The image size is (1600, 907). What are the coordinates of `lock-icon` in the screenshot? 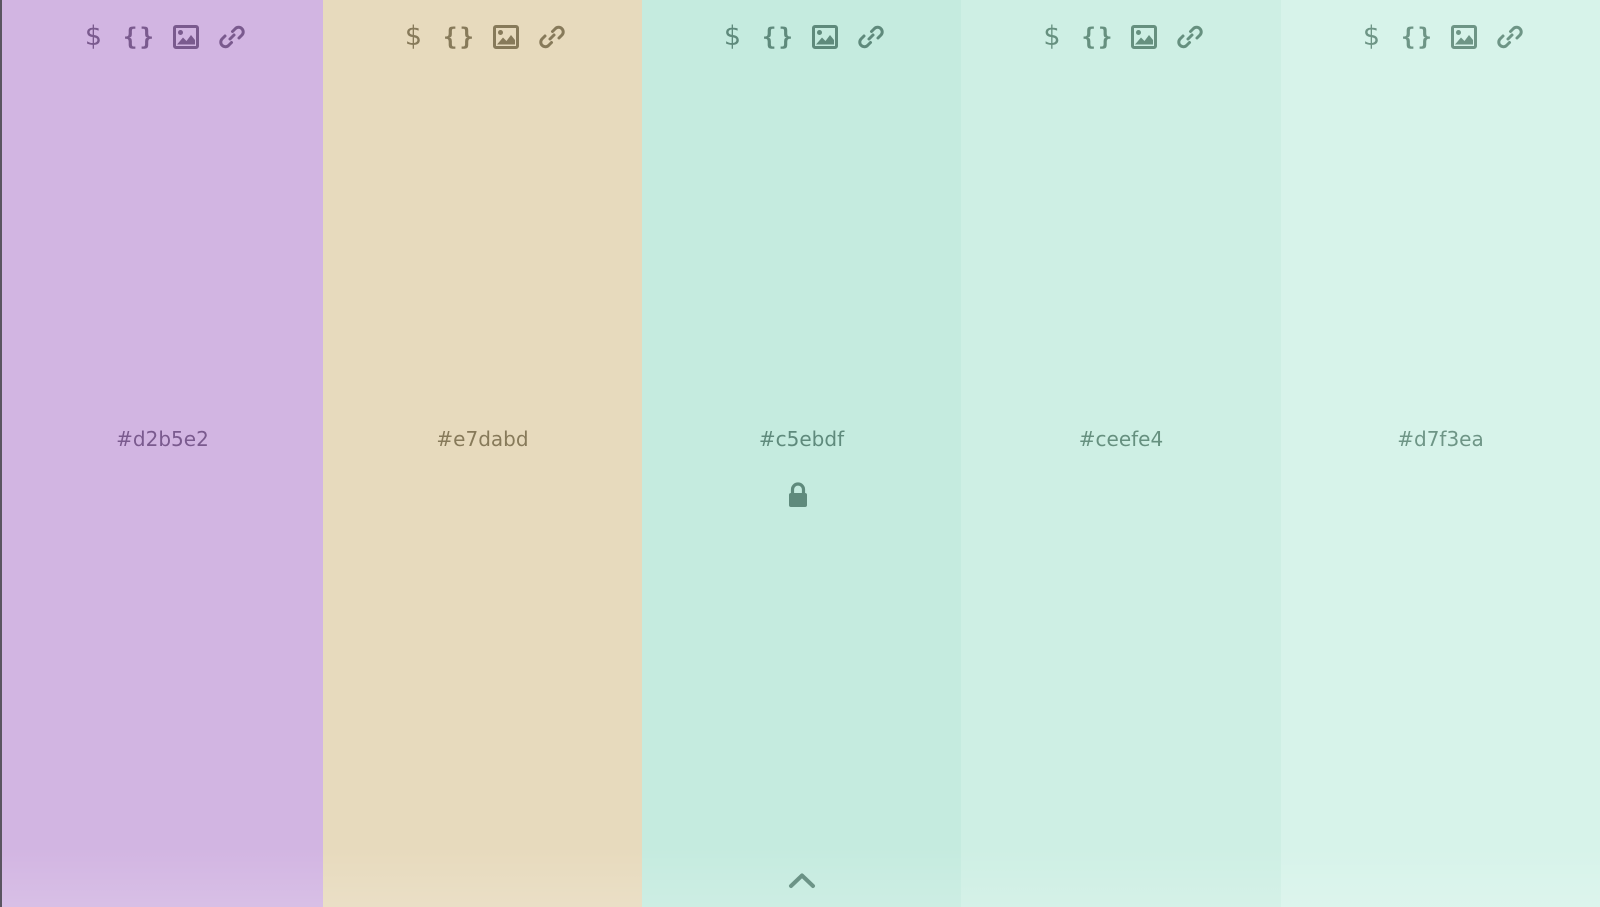 It's located at (798, 495).